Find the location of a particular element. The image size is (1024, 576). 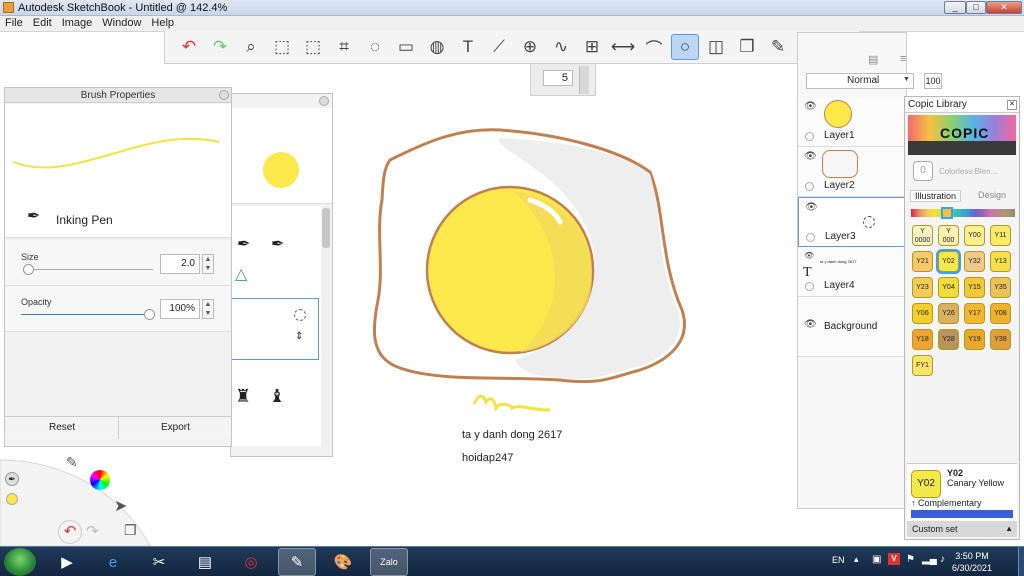

copic-swatch: Y35 is located at coordinates (1000, 287).